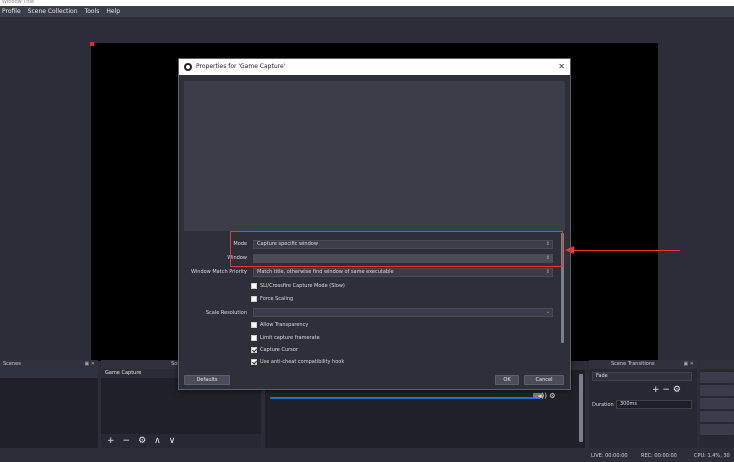 The width and height of the screenshot is (734, 462). I want to click on controls-dock-header, so click(717, 364).